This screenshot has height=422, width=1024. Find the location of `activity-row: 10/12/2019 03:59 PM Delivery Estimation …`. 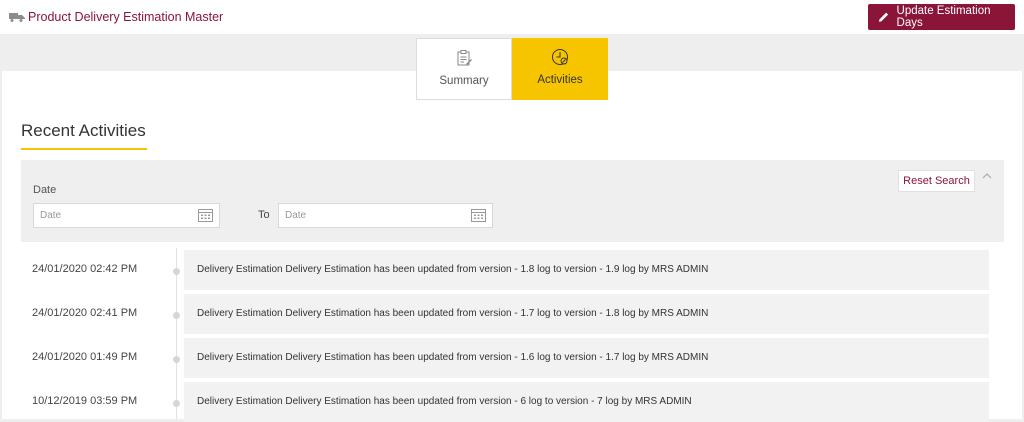

activity-row: 10/12/2019 03:59 PM Delivery Estimation … is located at coordinates (512, 402).